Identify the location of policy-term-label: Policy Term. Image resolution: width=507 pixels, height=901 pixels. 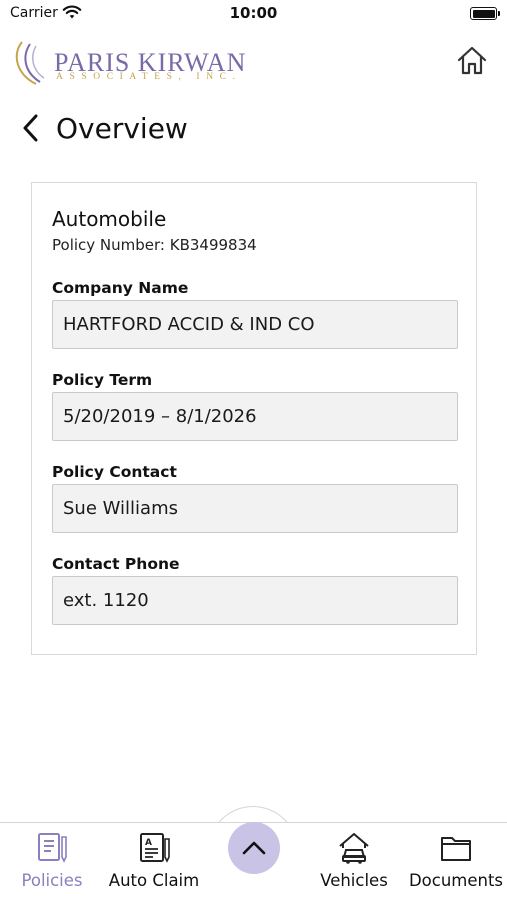
(102, 380).